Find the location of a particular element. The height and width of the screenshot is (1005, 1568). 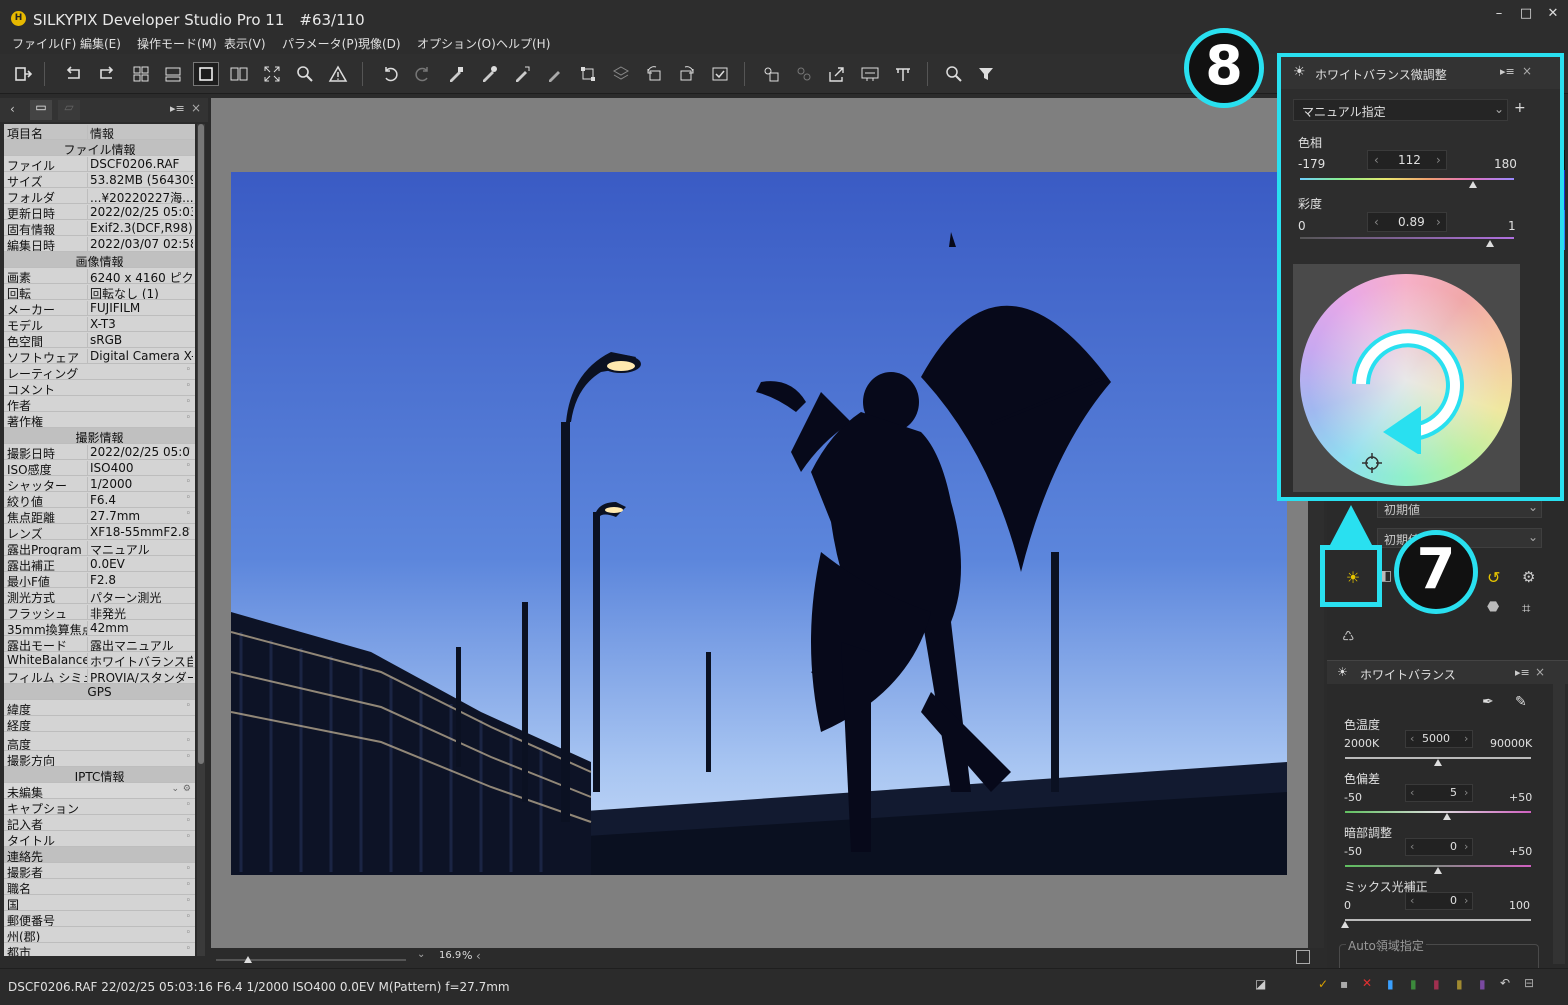

apply-params-icon is located at coordinates (555, 74).